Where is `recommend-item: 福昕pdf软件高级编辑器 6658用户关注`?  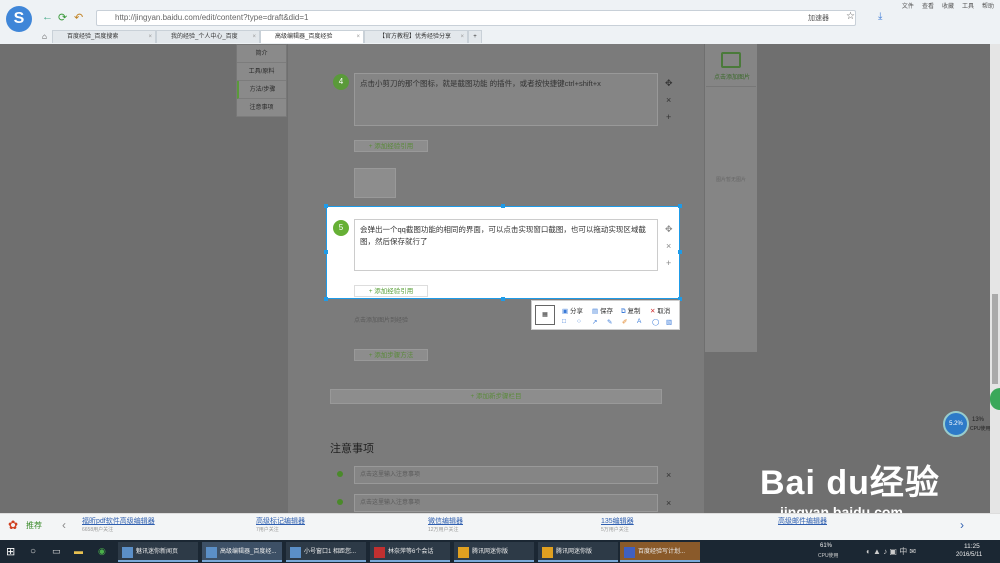
recommend-item: 福昕pdf软件高级编辑器 6658用户关注 is located at coordinates (118, 524).